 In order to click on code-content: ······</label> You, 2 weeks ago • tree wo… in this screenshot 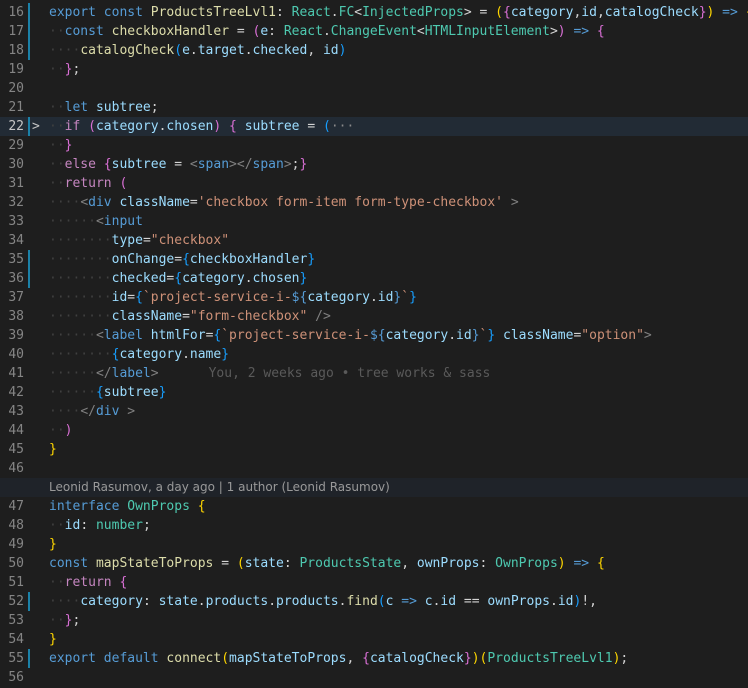, I will do `click(398, 373)`.